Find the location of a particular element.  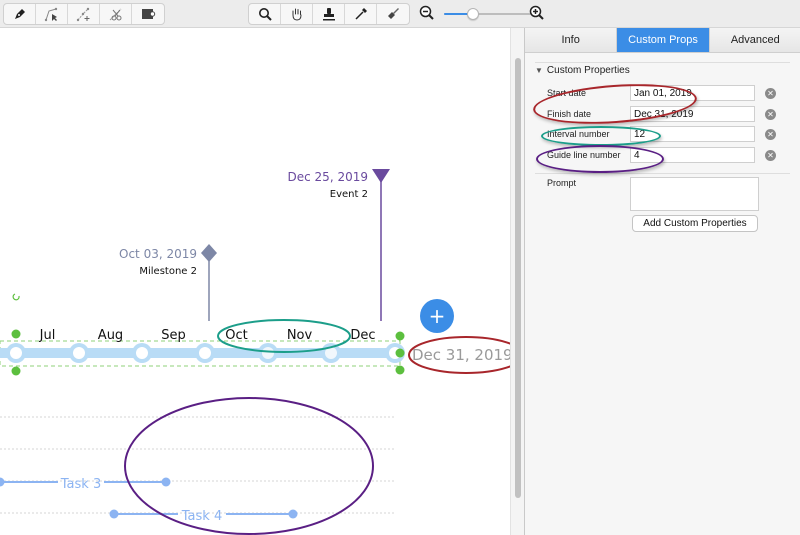

paint-brush-icon is located at coordinates (393, 13).